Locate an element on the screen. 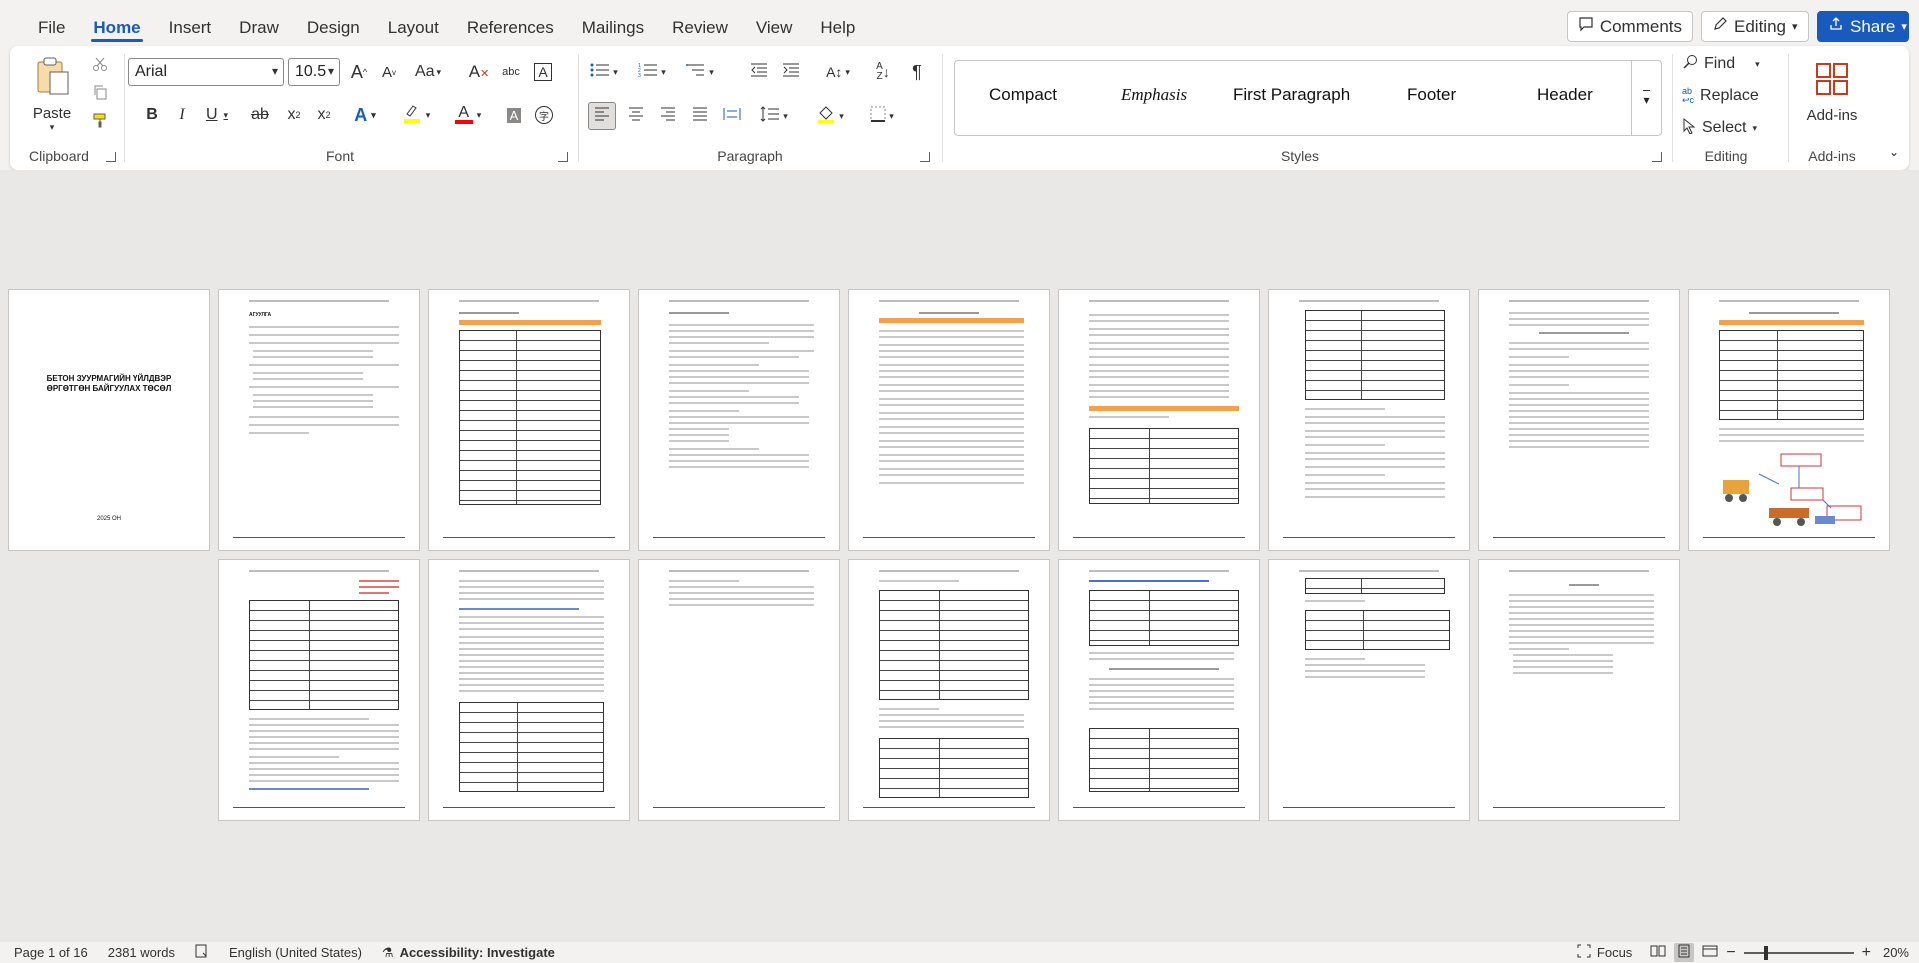 The width and height of the screenshot is (1919, 963). select-button: Select ▾ is located at coordinates (1729, 128).